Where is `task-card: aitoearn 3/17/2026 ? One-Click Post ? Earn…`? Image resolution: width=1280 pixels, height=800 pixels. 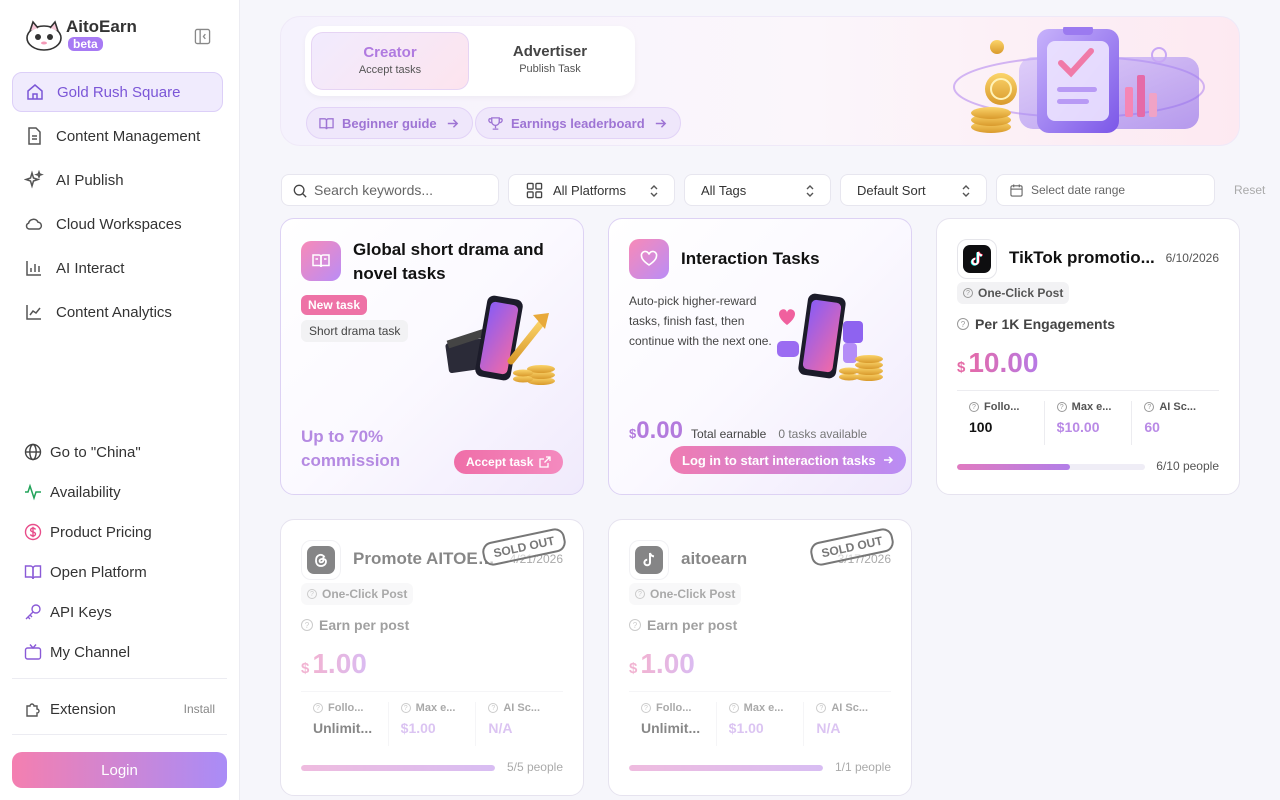
task-card: aitoearn 3/17/2026 ? One-Click Post ? Earn… is located at coordinates (760, 657).